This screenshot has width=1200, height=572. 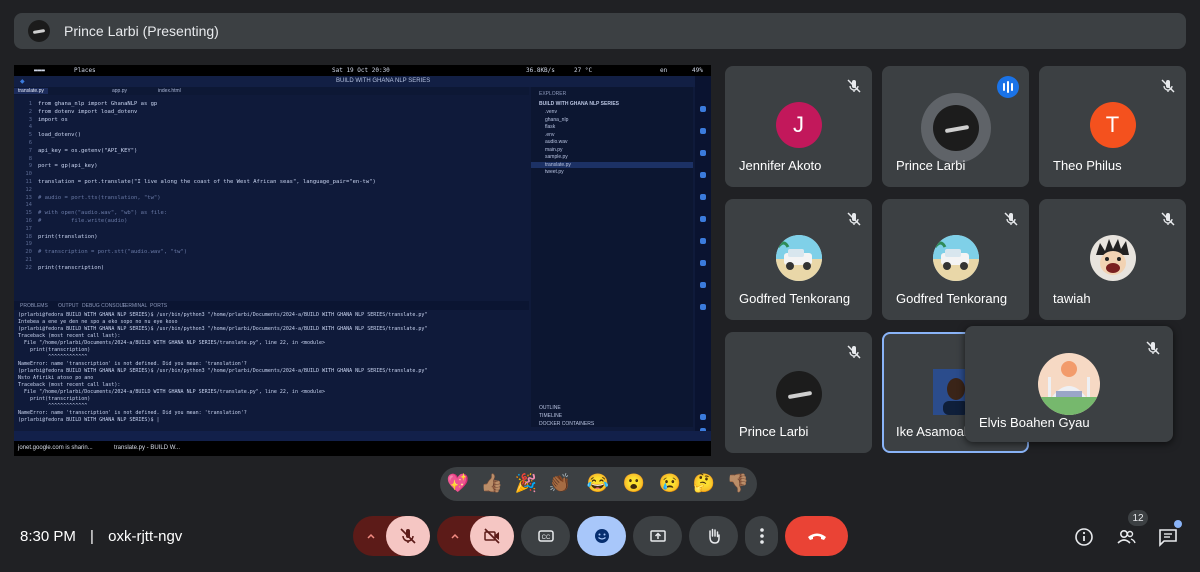 I want to click on speaking-indicator-icon, so click(x=1008, y=87).